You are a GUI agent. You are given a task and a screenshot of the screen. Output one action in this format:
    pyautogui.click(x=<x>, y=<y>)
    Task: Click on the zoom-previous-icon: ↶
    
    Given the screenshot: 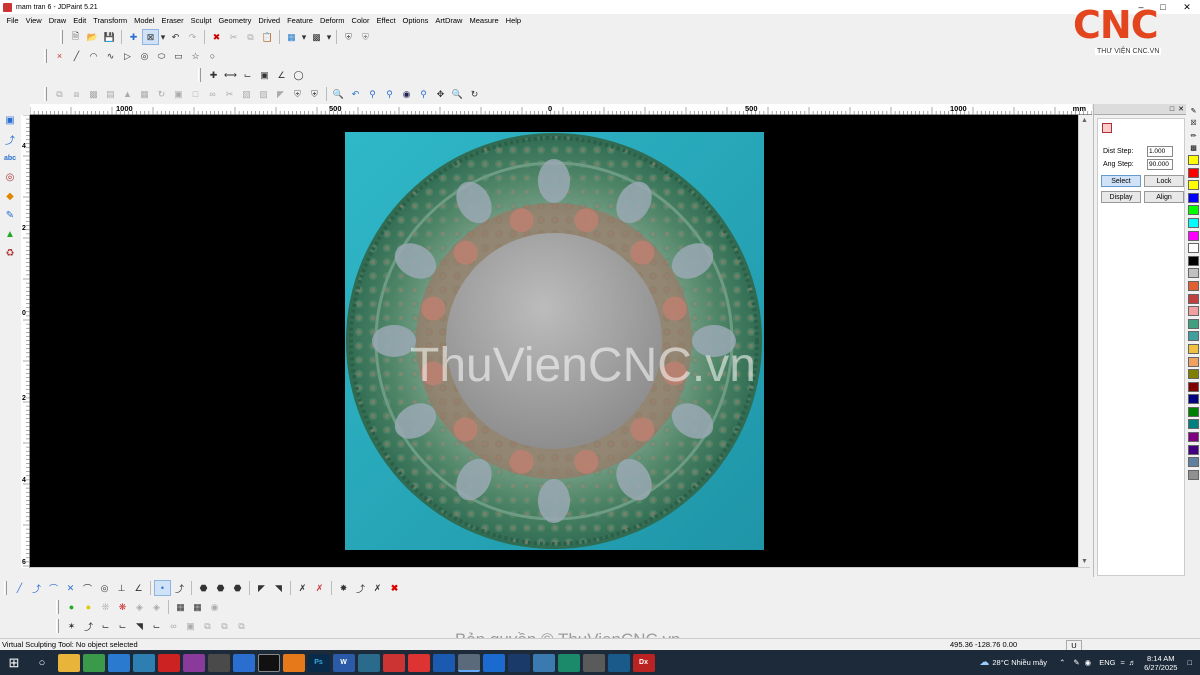 What is the action you would take?
    pyautogui.click(x=355, y=94)
    